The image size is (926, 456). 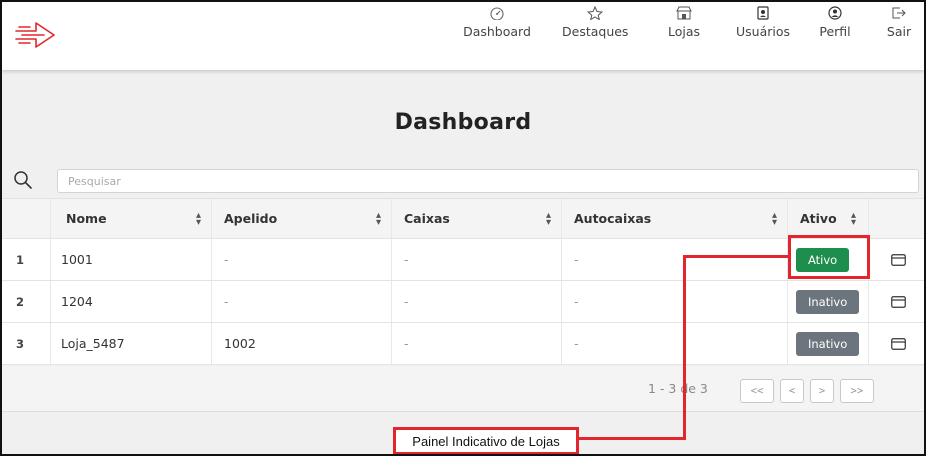 I want to click on user-badge-icon, so click(x=763, y=13).